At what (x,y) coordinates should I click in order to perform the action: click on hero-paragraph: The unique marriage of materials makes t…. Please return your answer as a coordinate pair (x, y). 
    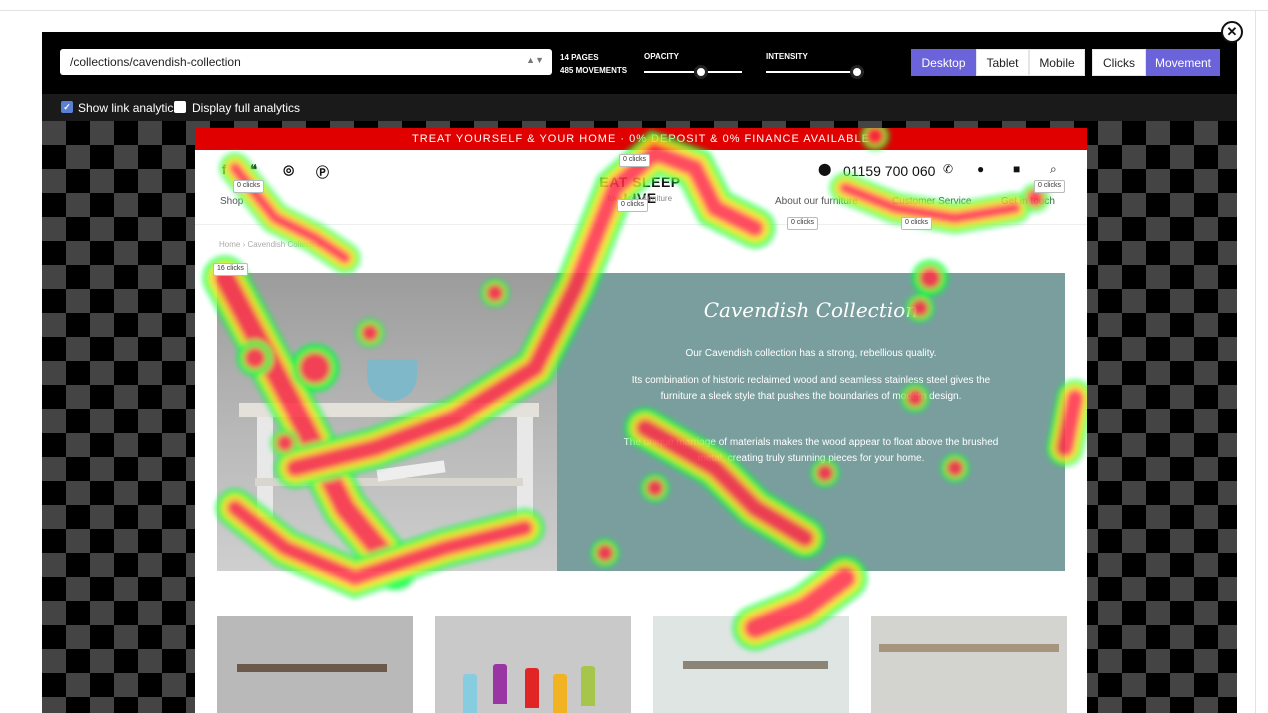
    Looking at the image, I should click on (811, 450).